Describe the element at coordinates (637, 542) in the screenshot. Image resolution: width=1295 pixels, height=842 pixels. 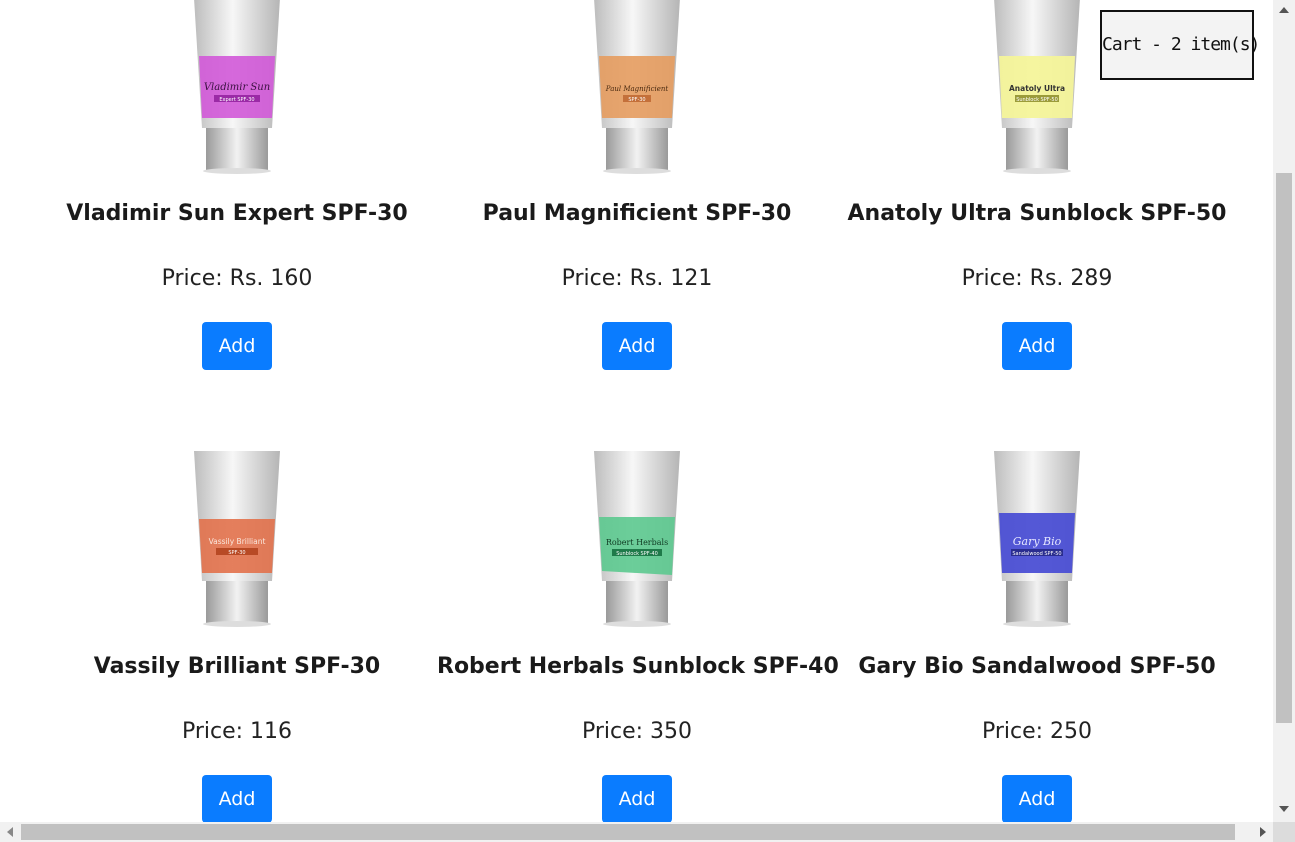
I see `tube-label-main: Robert Herbals` at that location.